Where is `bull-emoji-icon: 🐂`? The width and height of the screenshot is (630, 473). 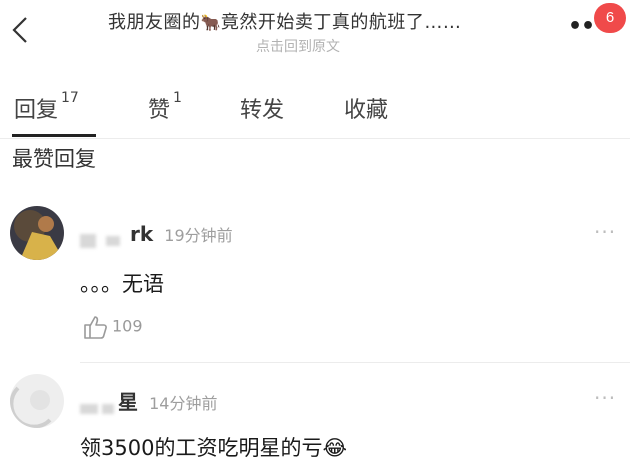 bull-emoji-icon: 🐂 is located at coordinates (210, 22).